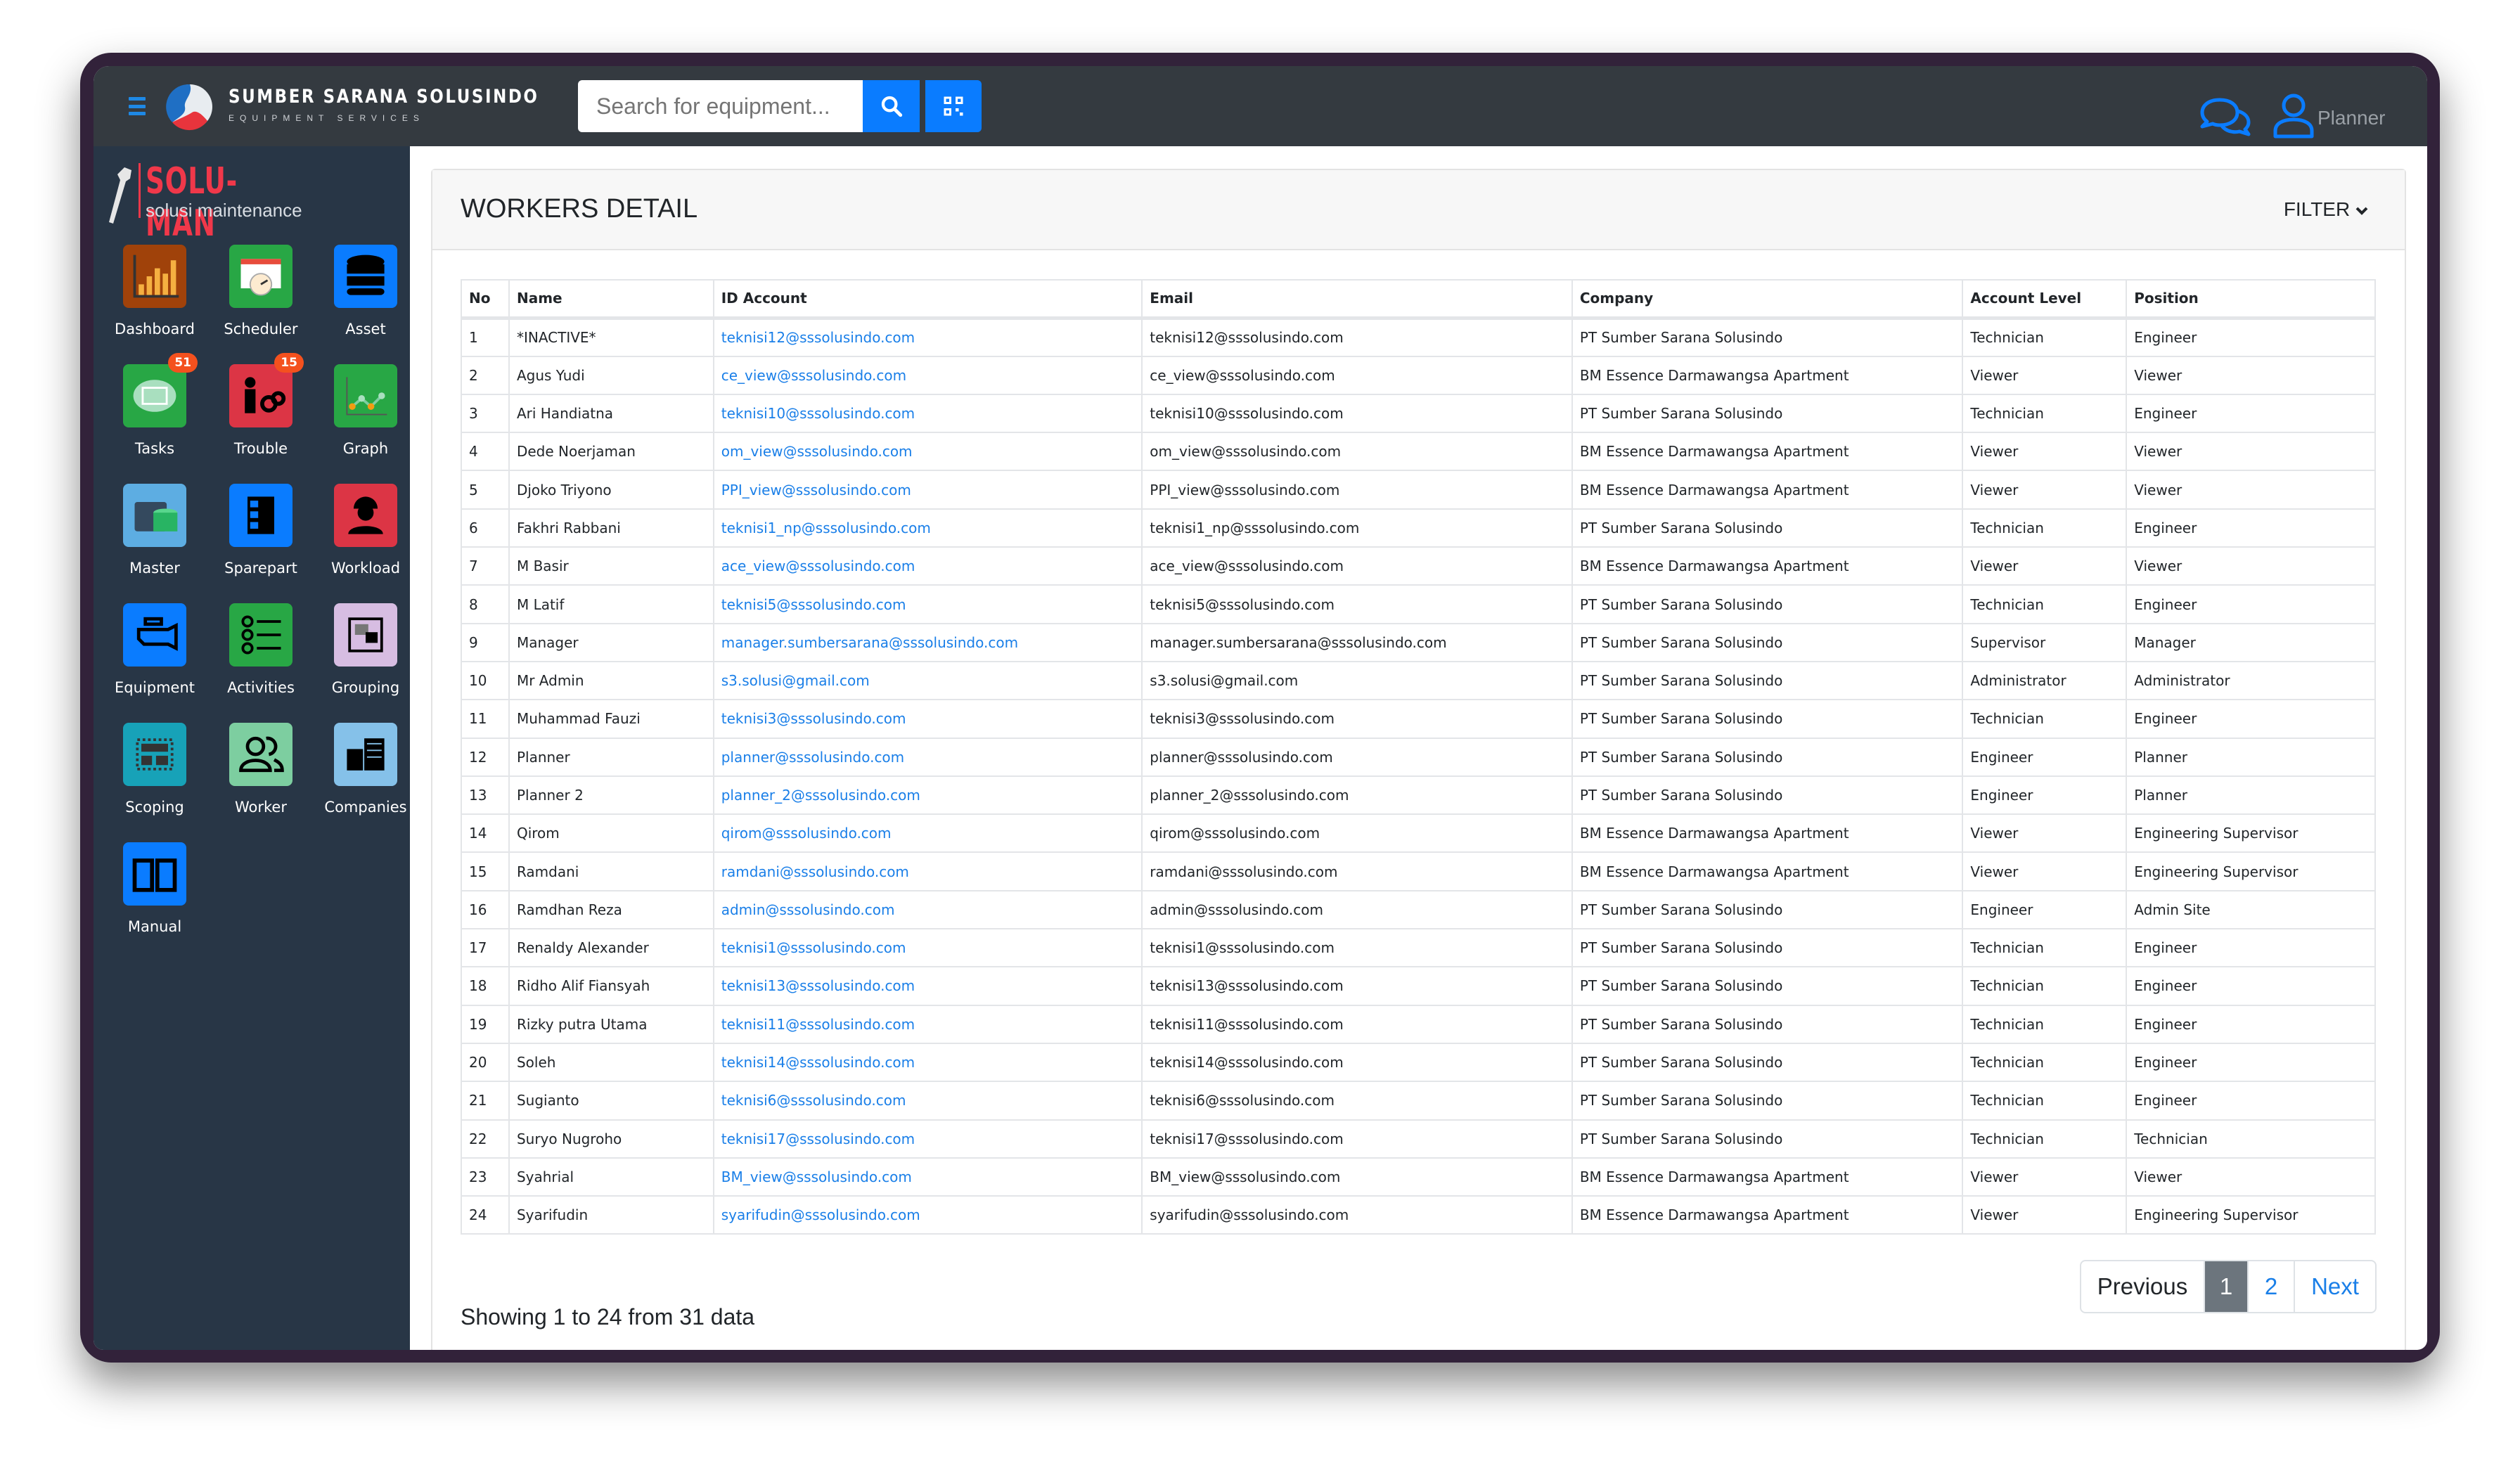 This screenshot has height=1468, width=2520. I want to click on sidebar-tile-asset, so click(365, 276).